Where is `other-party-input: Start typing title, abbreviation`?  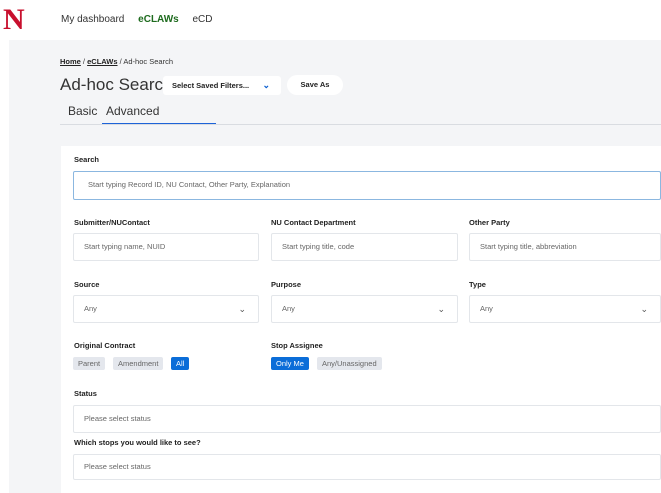 other-party-input: Start typing title, abbreviation is located at coordinates (565, 247).